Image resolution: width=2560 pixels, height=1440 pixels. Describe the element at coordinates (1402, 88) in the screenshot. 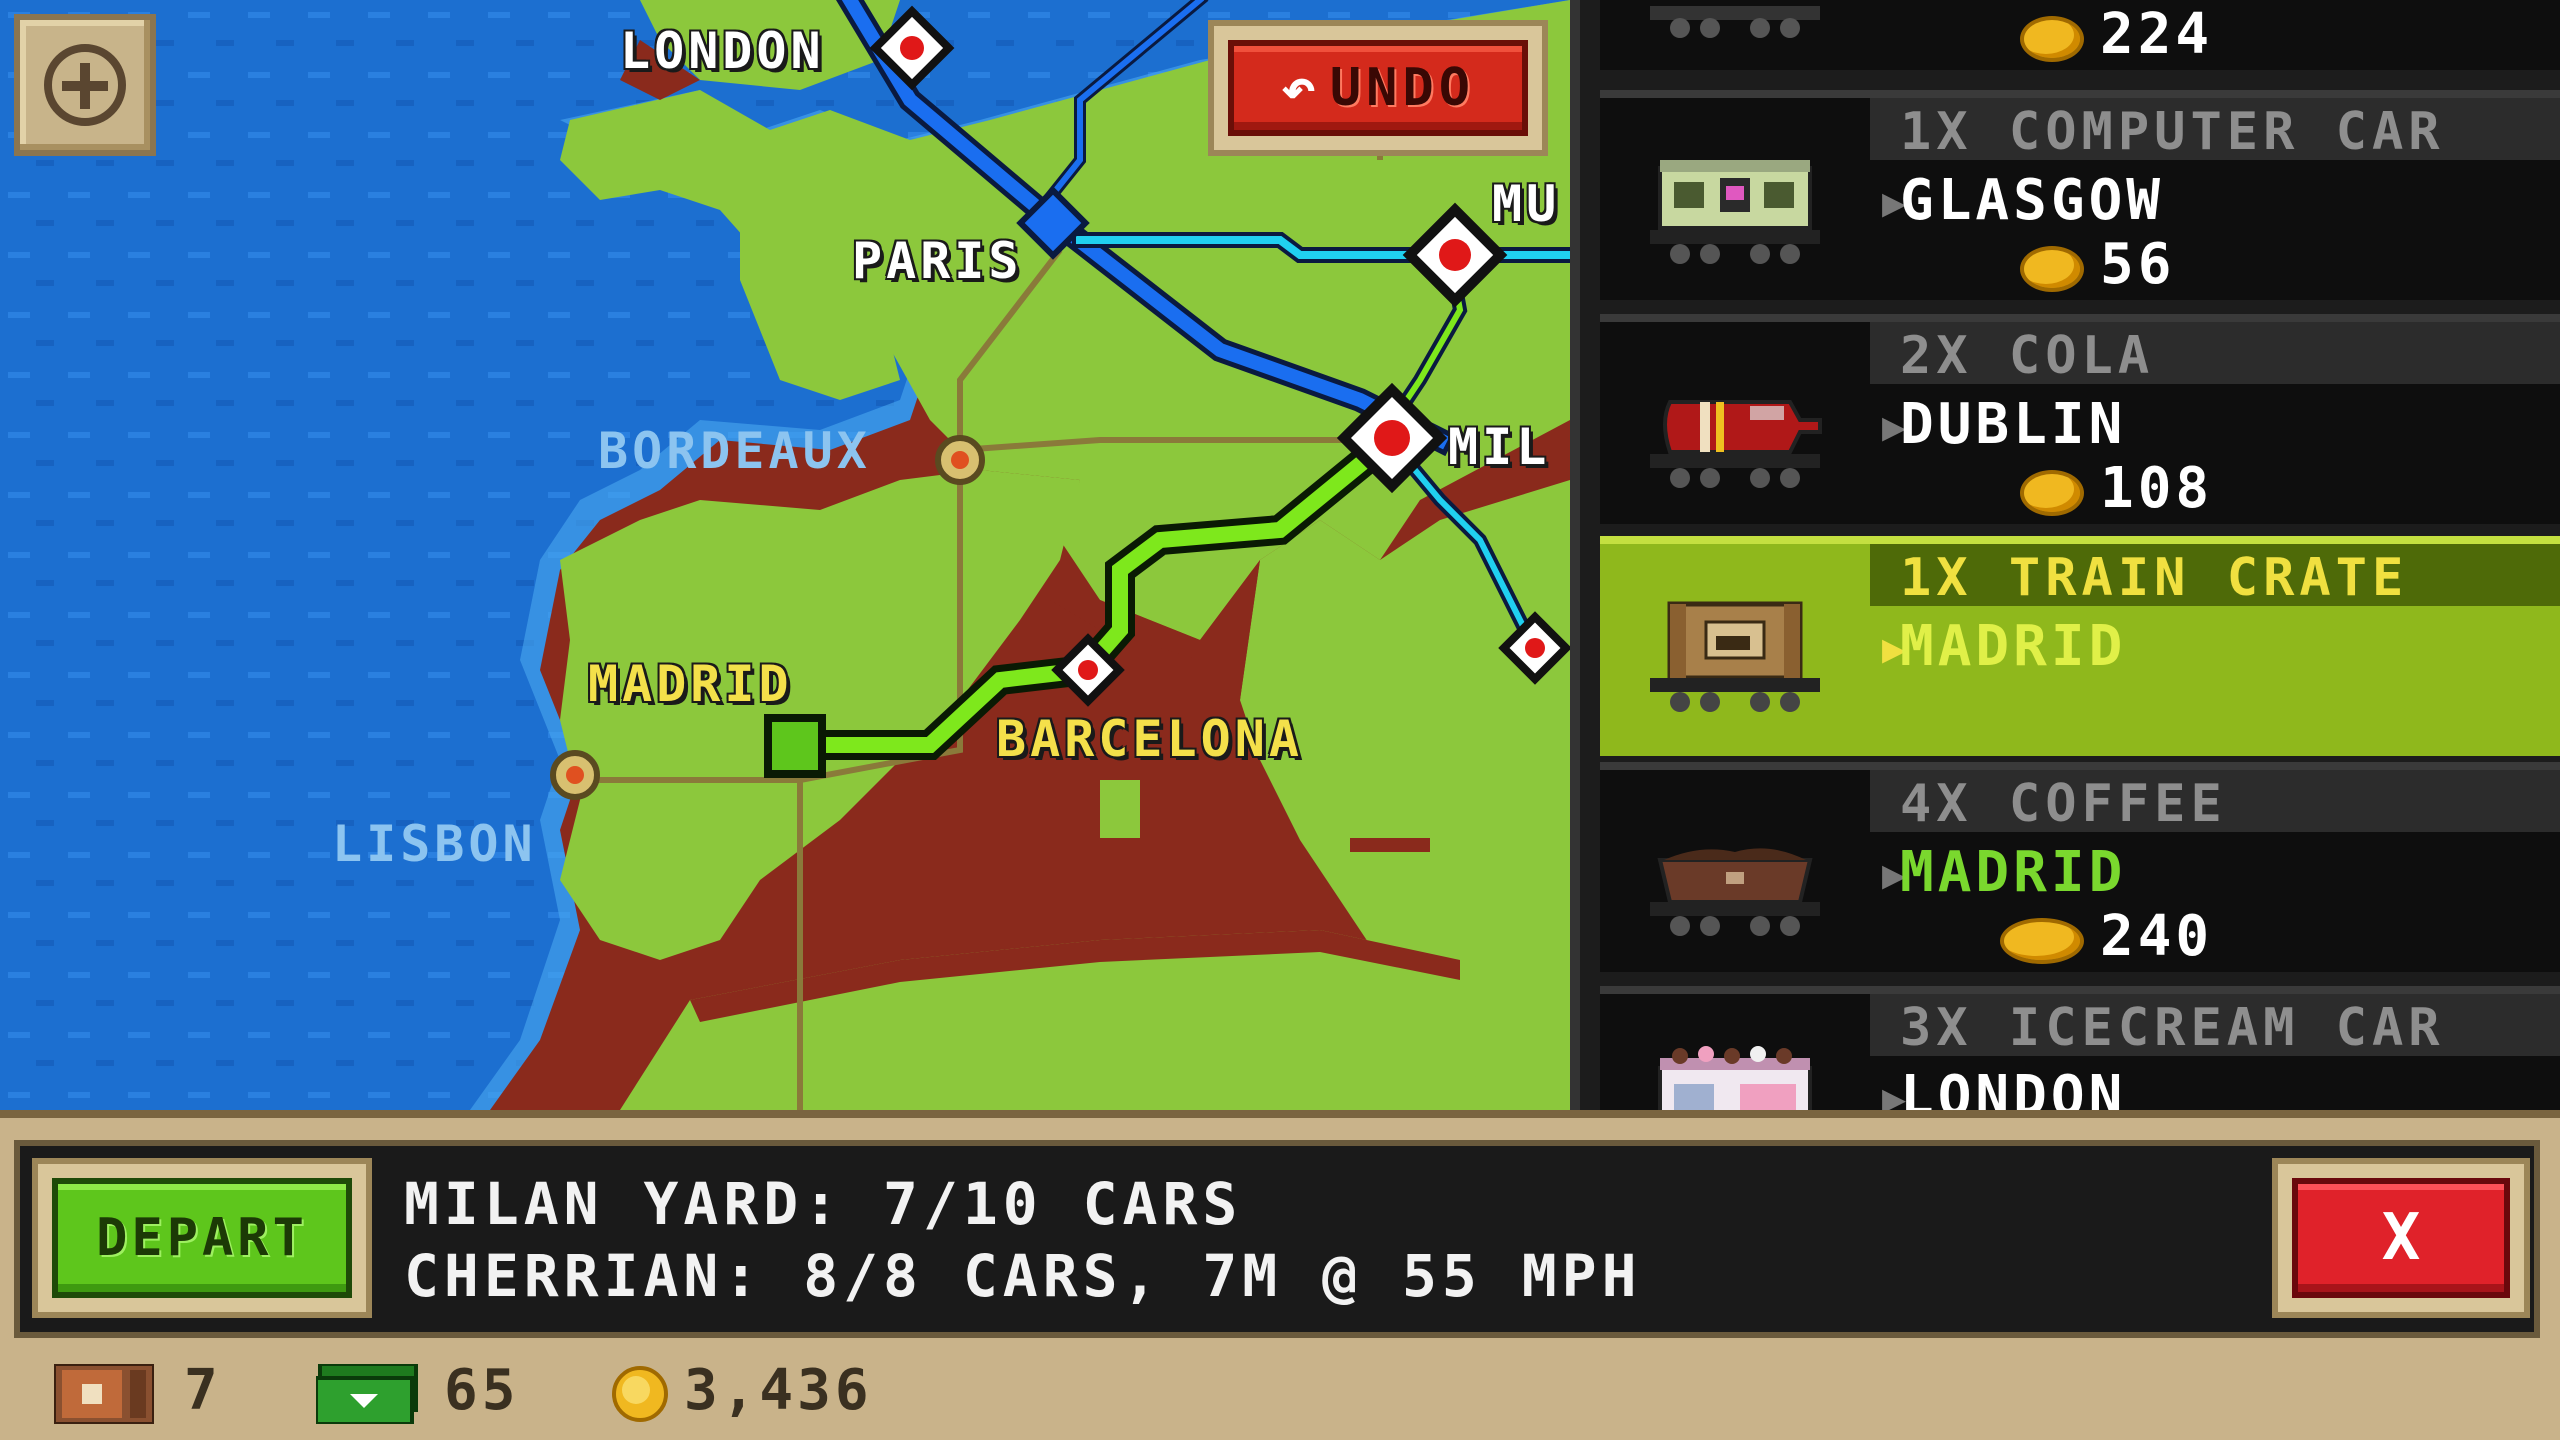

I see `undo-label: UNDO` at that location.